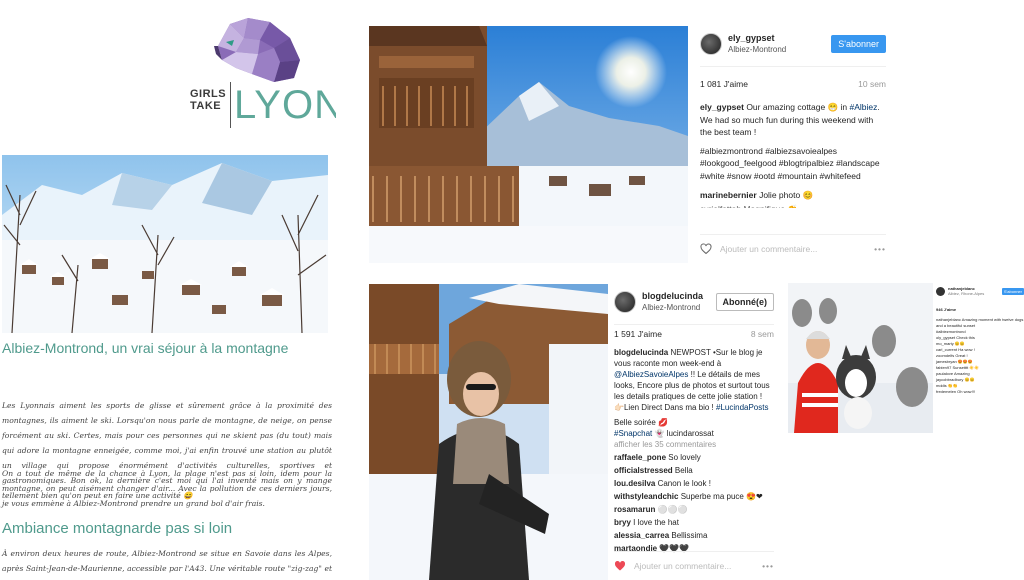  Describe the element at coordinates (622, 522) in the screenshot. I see `comment-username: bryy` at that location.